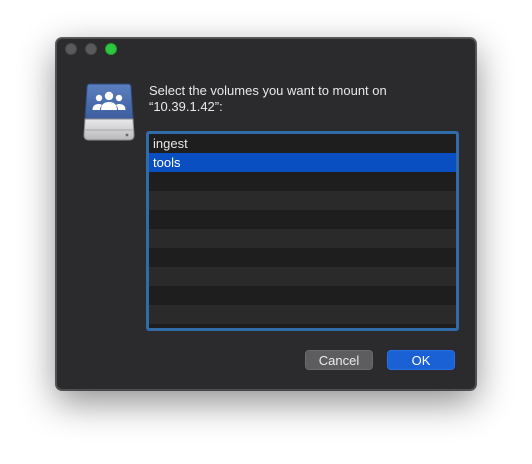  I want to click on network-drive-shared-icon, so click(109, 113).